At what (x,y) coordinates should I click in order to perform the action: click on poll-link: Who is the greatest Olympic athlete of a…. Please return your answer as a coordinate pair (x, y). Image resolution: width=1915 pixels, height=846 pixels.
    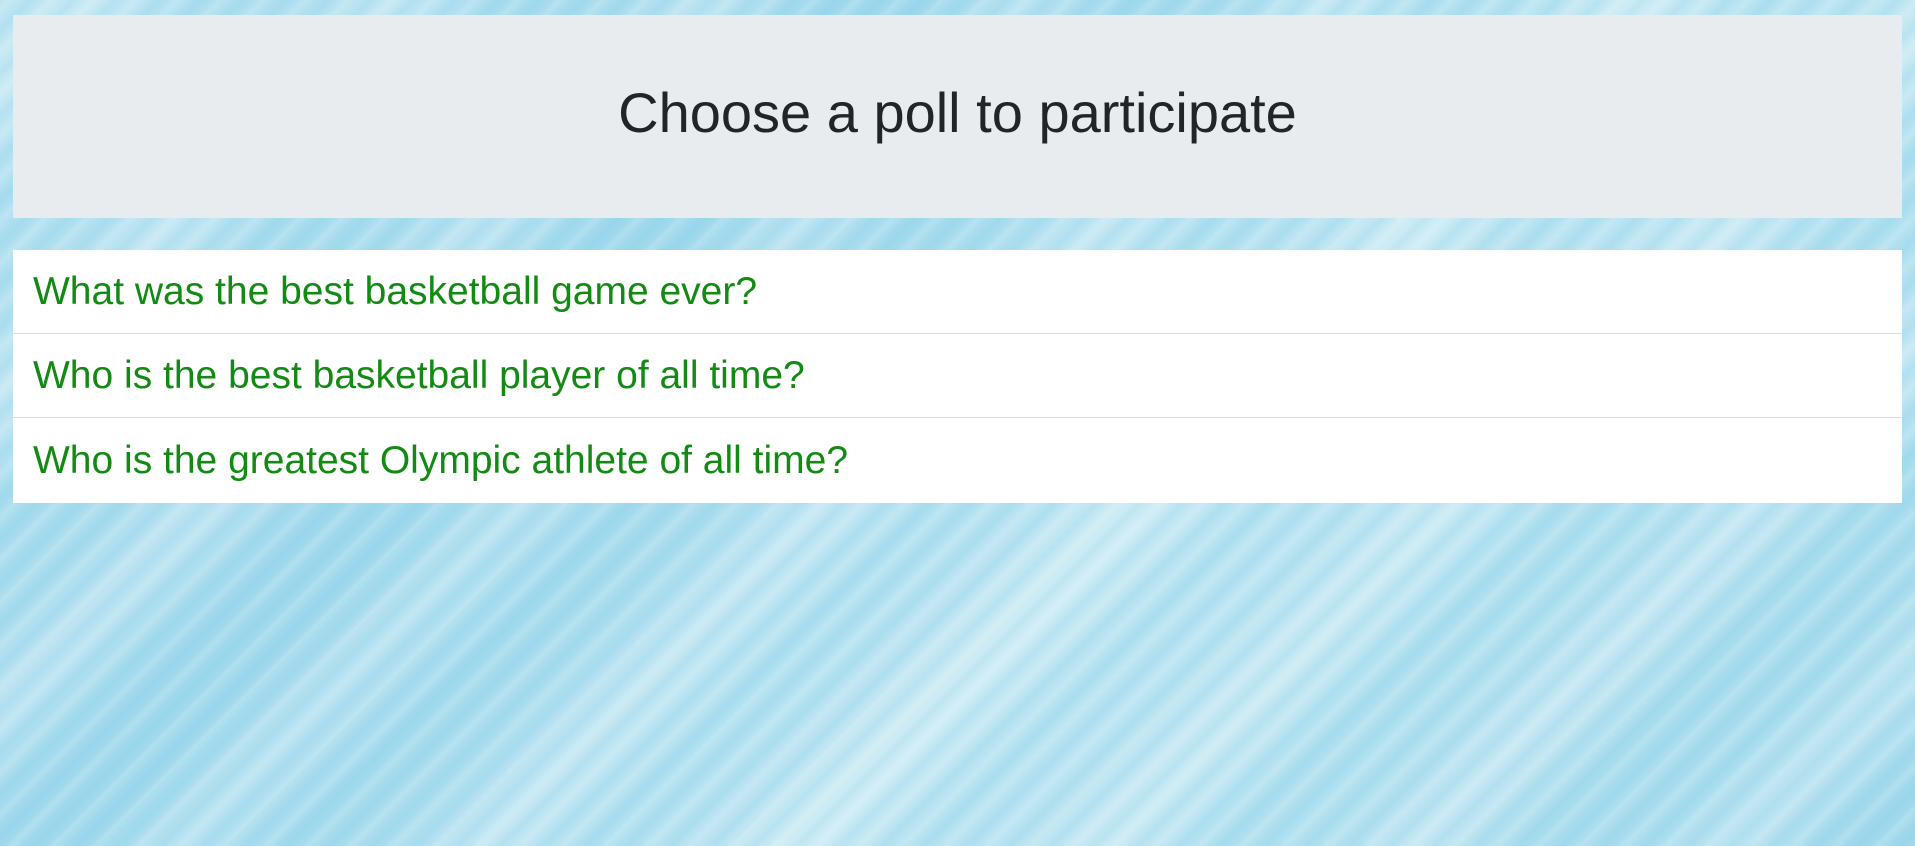
    Looking at the image, I should click on (440, 461).